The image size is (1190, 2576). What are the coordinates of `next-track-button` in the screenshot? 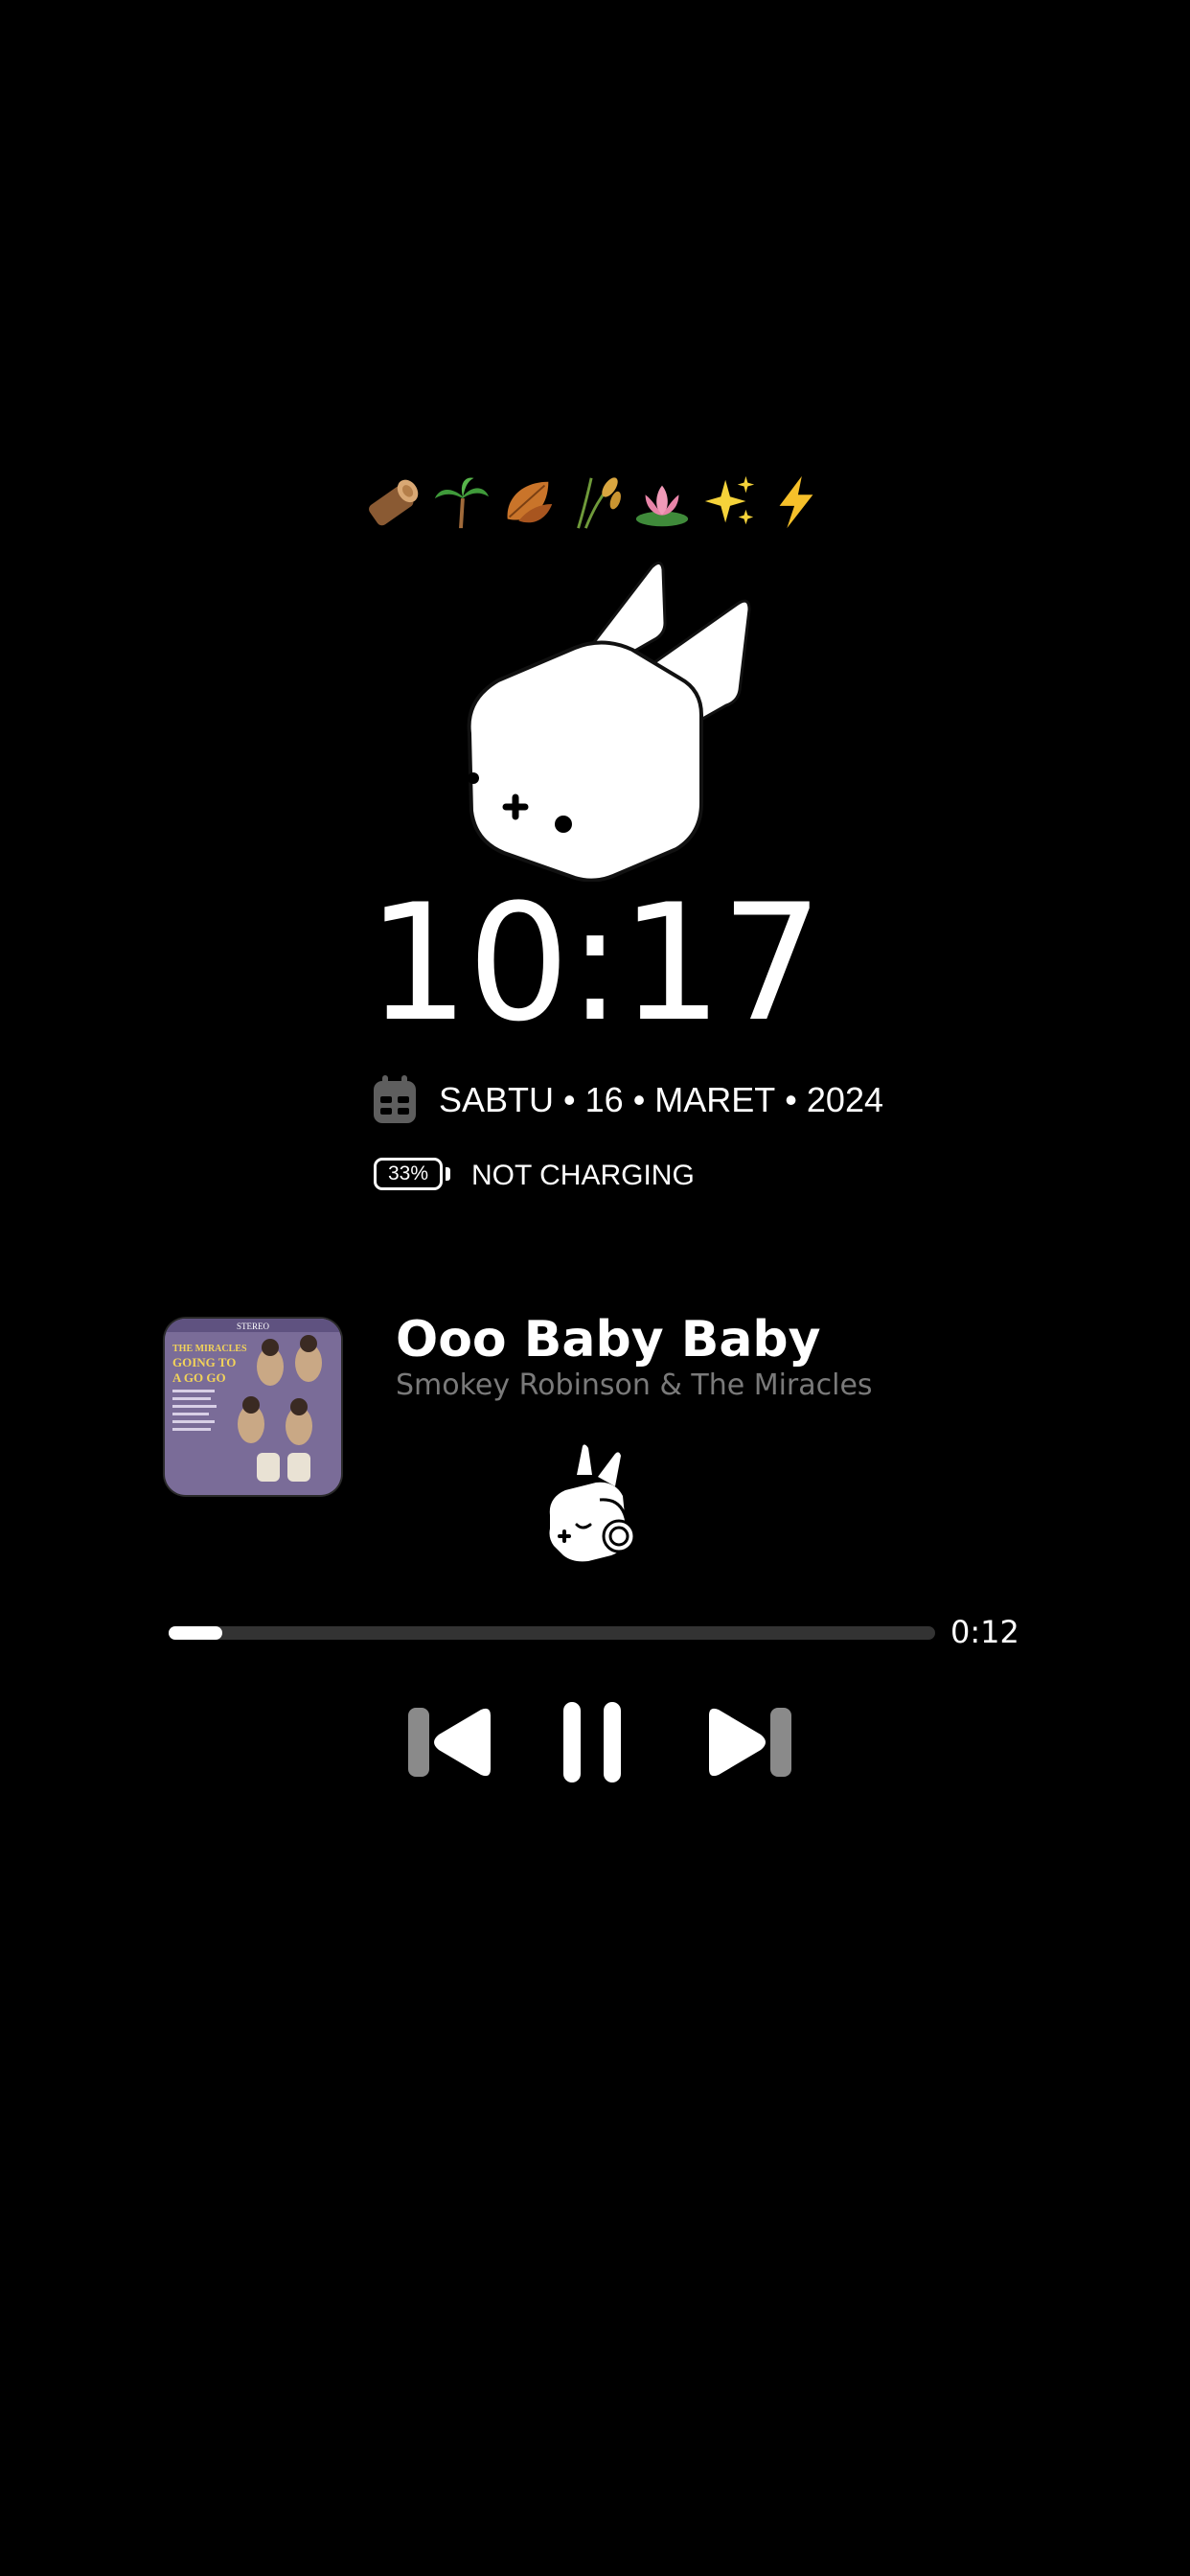 It's located at (750, 1742).